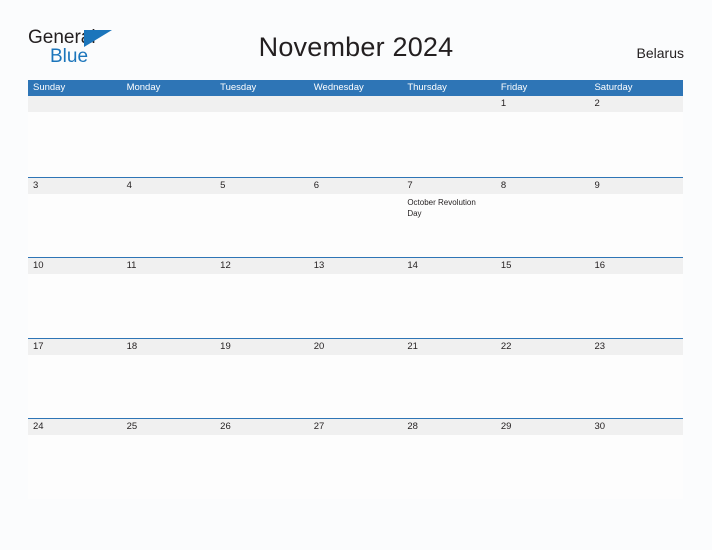  What do you see at coordinates (636, 378) in the screenshot?
I see `calendar-day-cell: 23` at bounding box center [636, 378].